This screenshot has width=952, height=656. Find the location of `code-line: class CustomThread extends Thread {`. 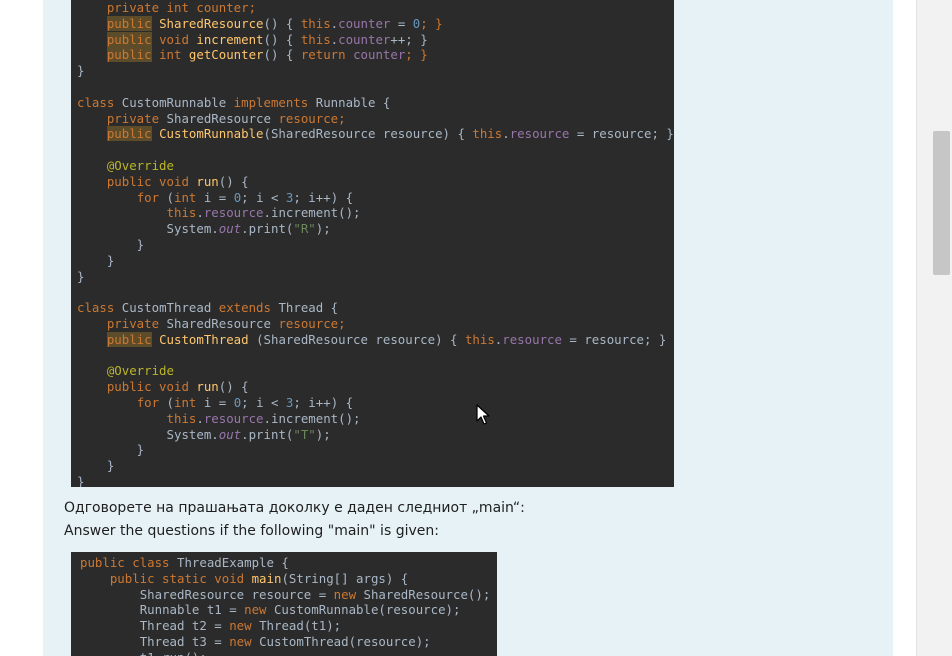

code-line: class CustomThread extends Thread { is located at coordinates (375, 308).